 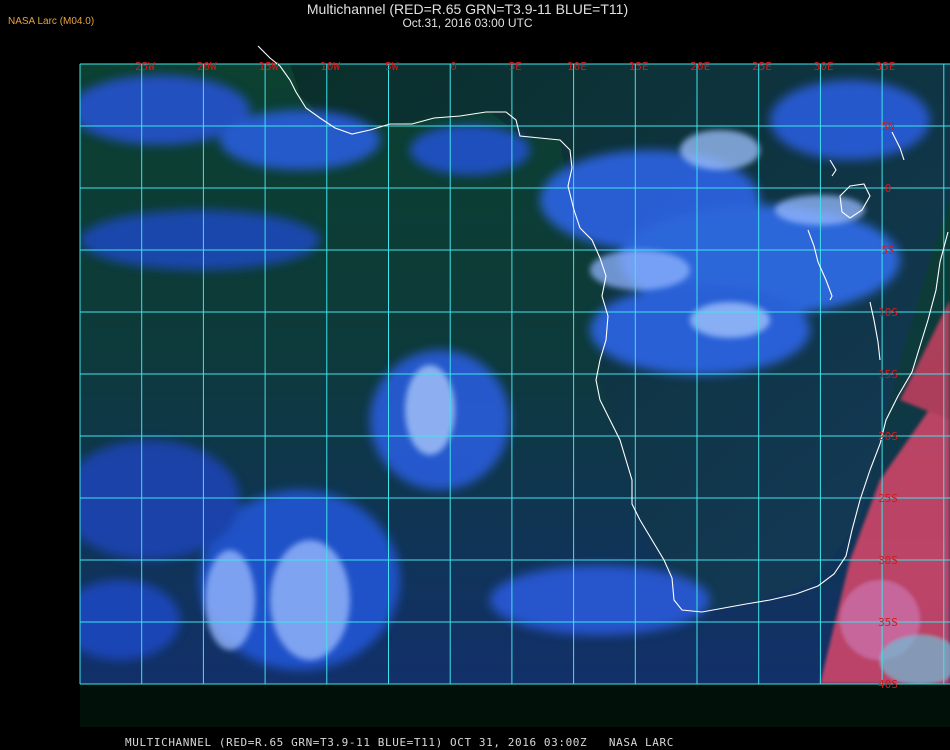 I want to click on longitude-label: 15W, so click(x=268, y=66).